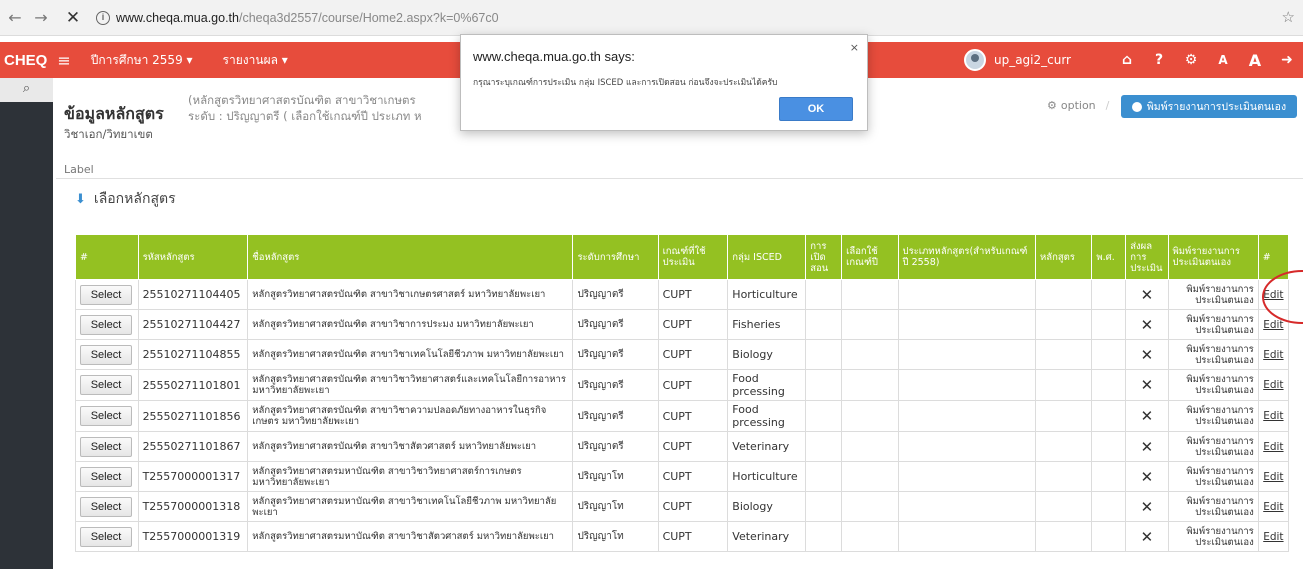 This screenshot has width=1303, height=569. Describe the element at coordinates (1127, 60) in the screenshot. I see `home-icon: ⌂` at that location.